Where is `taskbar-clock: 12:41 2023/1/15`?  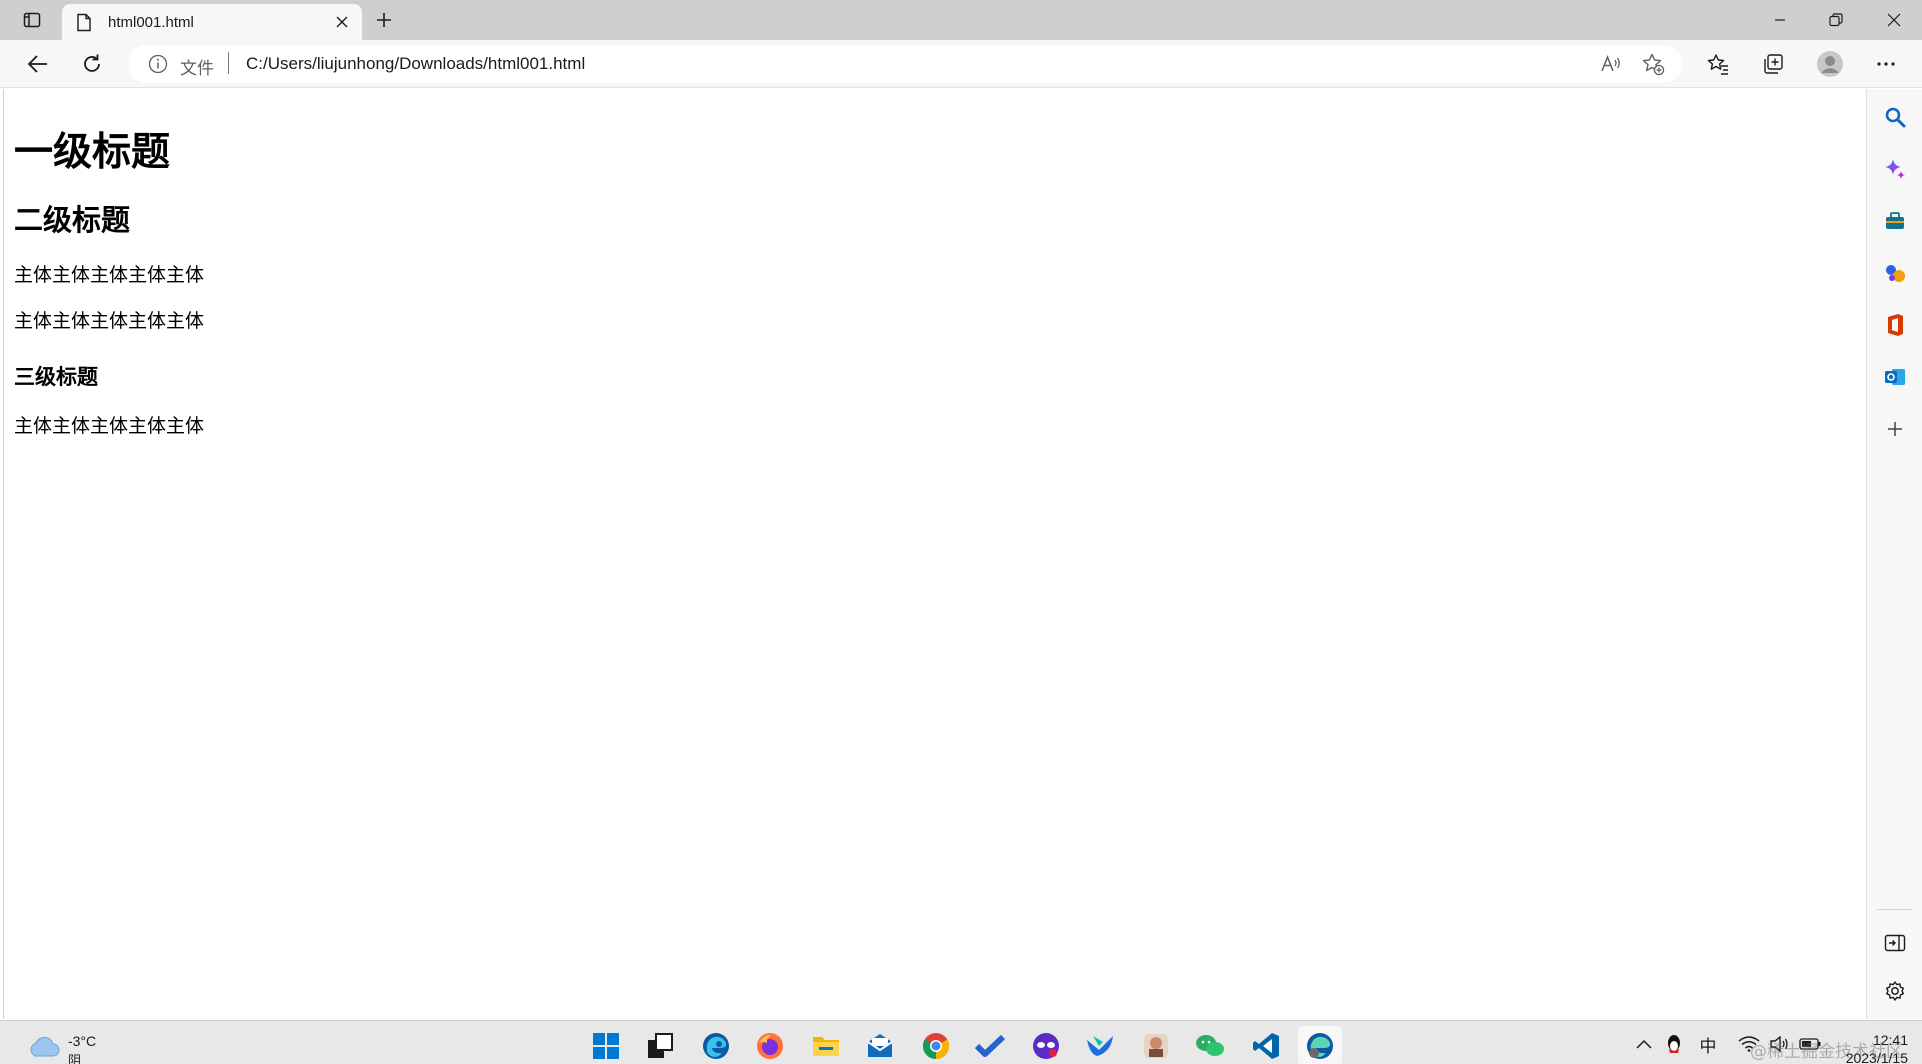
taskbar-clock: 12:41 2023/1/15 is located at coordinates (1873, 1047).